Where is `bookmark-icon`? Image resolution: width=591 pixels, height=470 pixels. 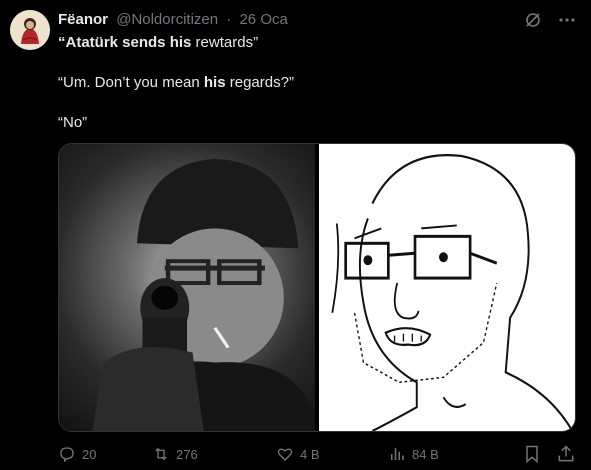 bookmark-icon is located at coordinates (532, 454).